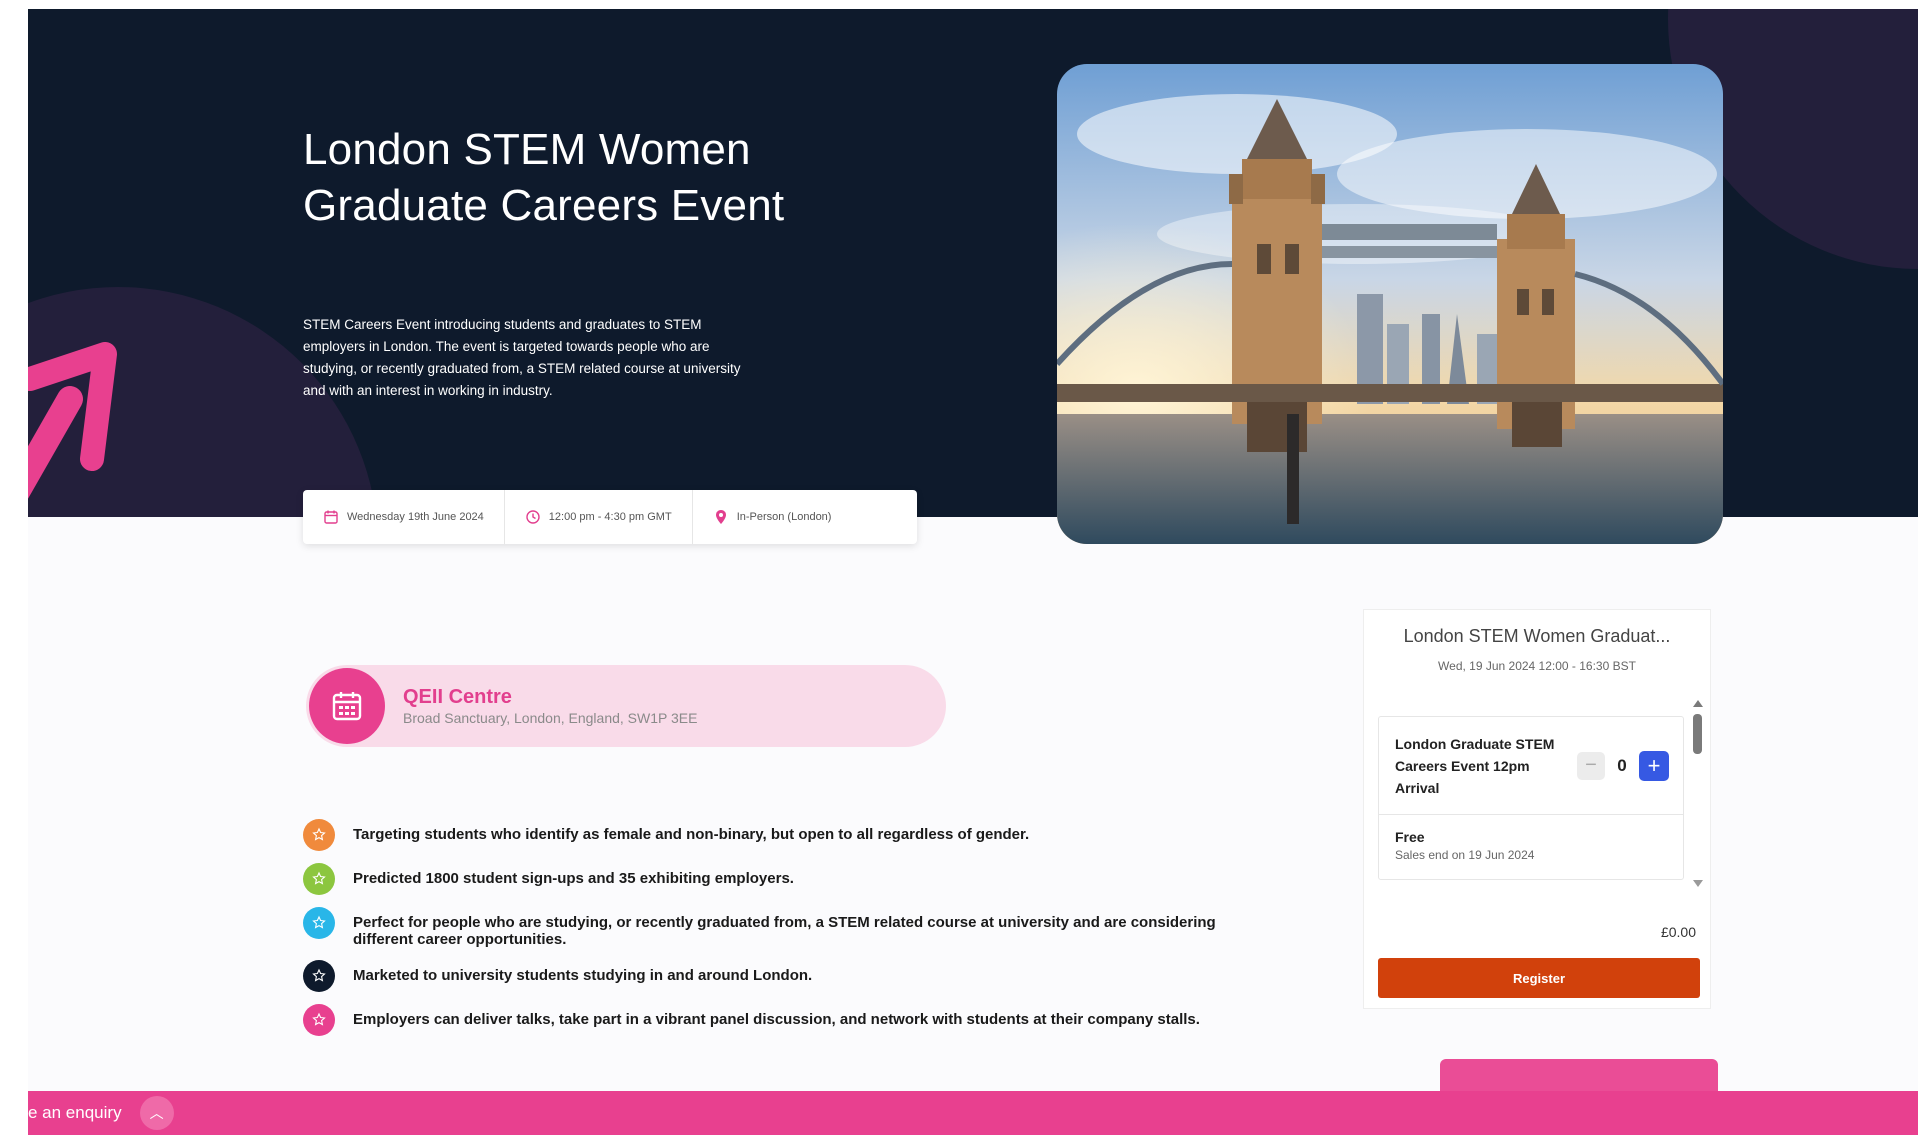  What do you see at coordinates (75, 1113) in the screenshot?
I see `enquiry-label: e an enquiry` at bounding box center [75, 1113].